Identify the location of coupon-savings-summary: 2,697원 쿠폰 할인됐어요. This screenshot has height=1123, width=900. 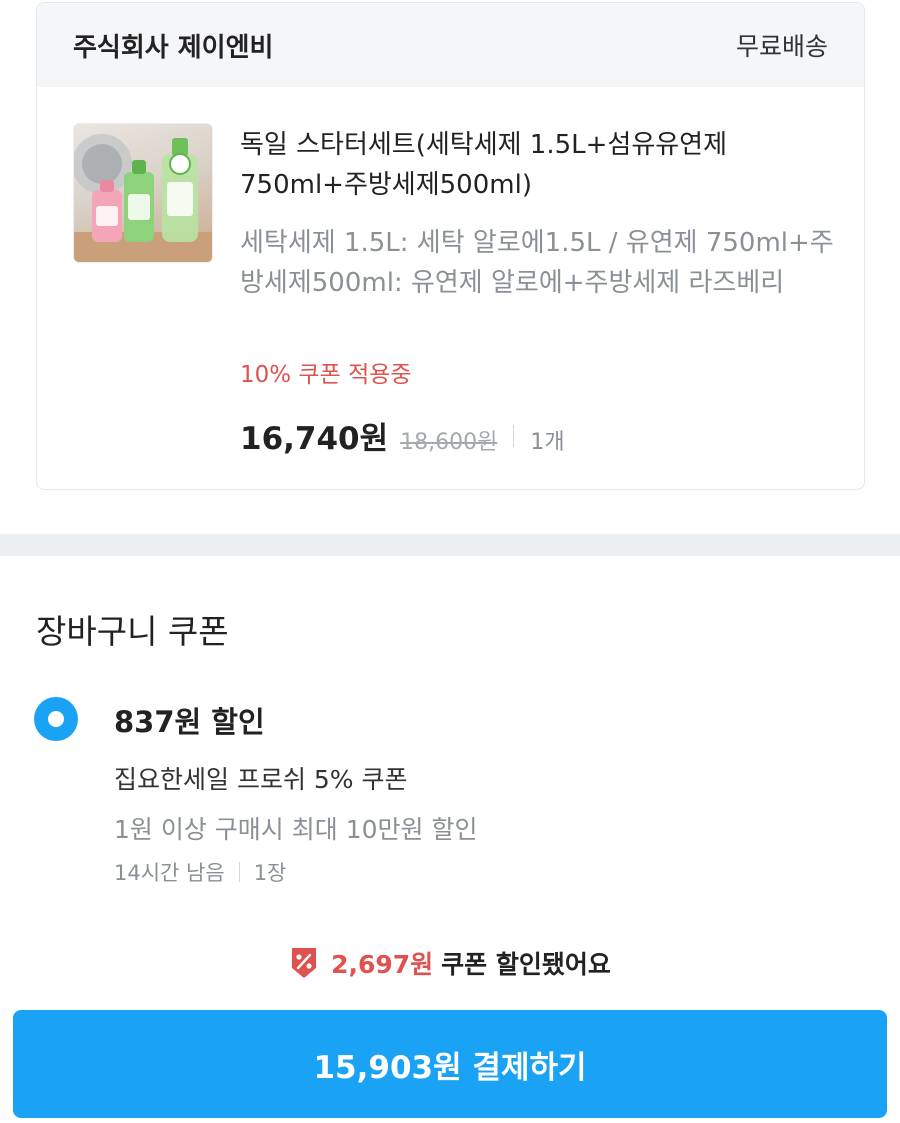
(450, 963).